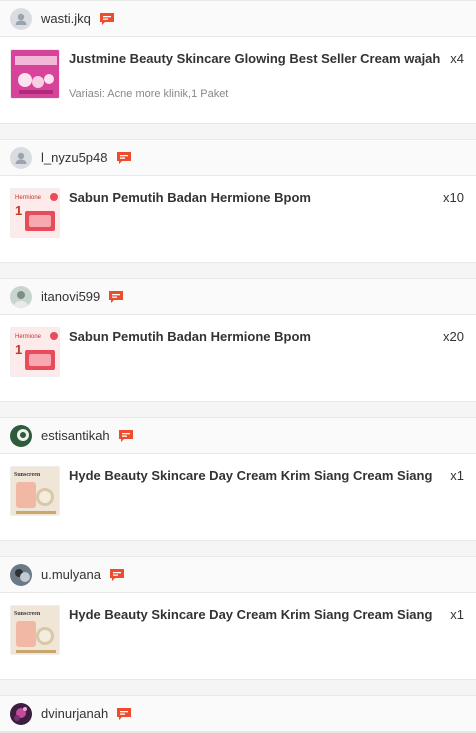 Image resolution: width=476 pixels, height=733 pixels. I want to click on product-thumbnail, so click(35, 74).